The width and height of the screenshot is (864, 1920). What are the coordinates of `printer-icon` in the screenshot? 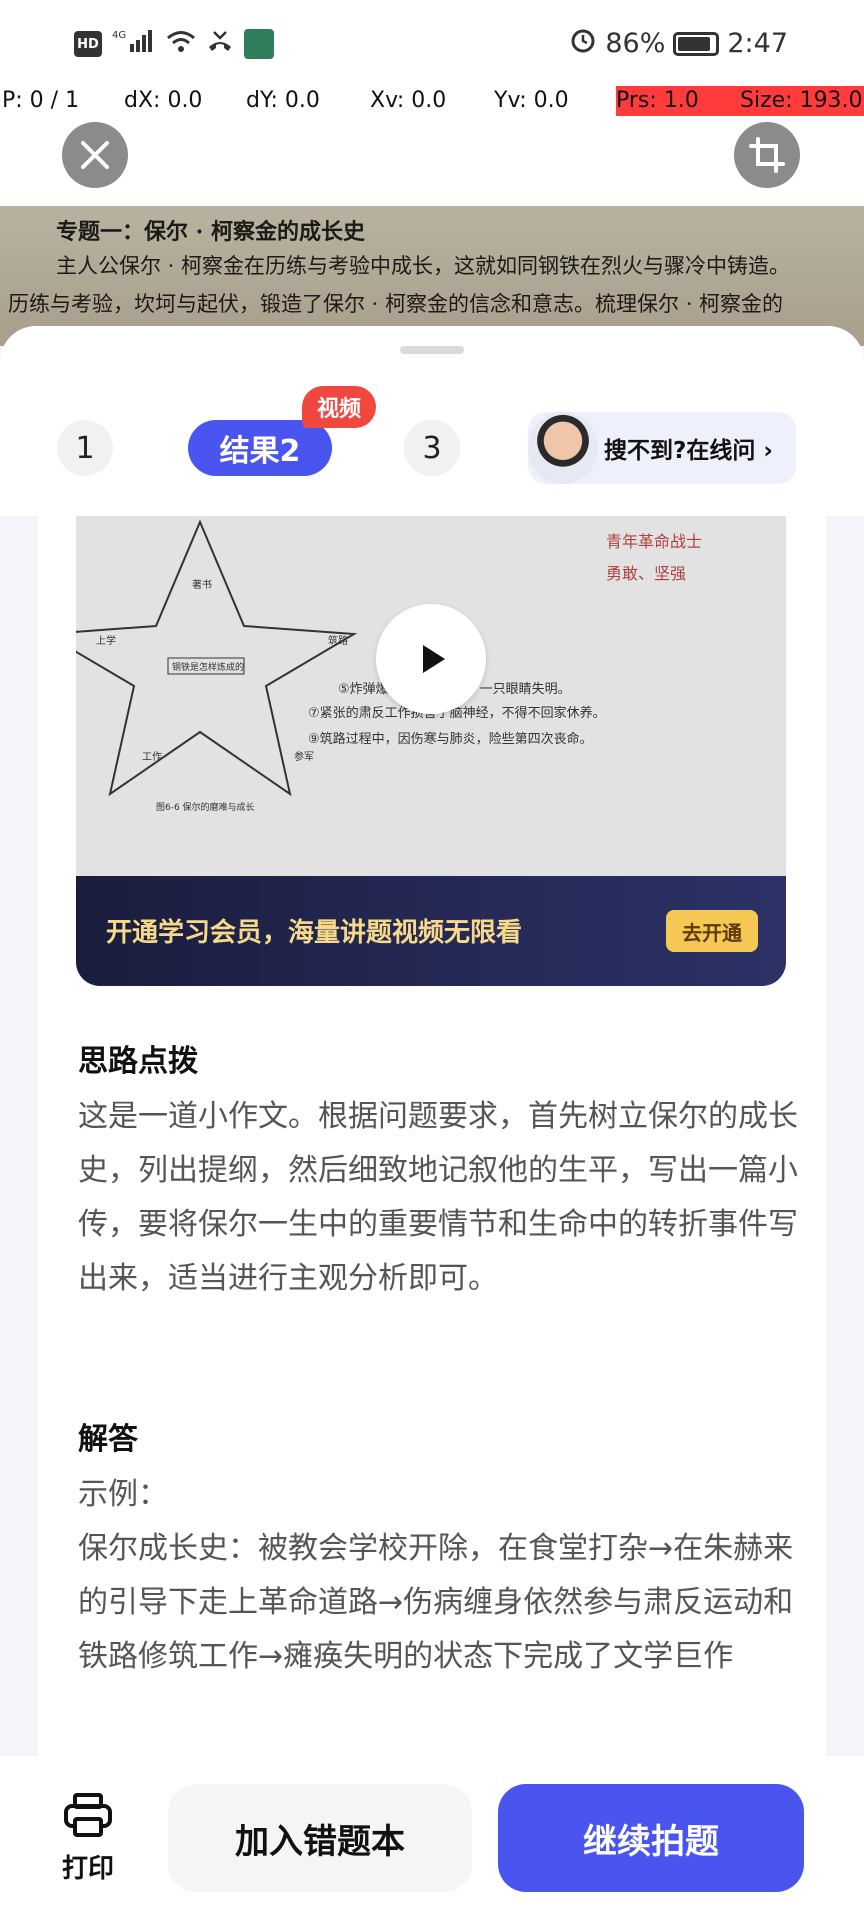 It's located at (88, 1815).